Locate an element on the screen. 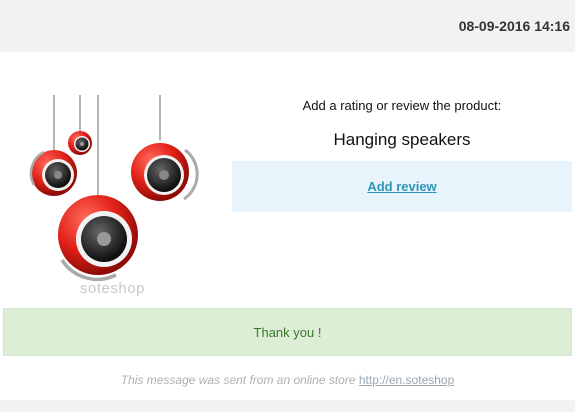 This screenshot has width=575, height=412. sent-datetime: 08-09-2016 14:16 is located at coordinates (514, 26).